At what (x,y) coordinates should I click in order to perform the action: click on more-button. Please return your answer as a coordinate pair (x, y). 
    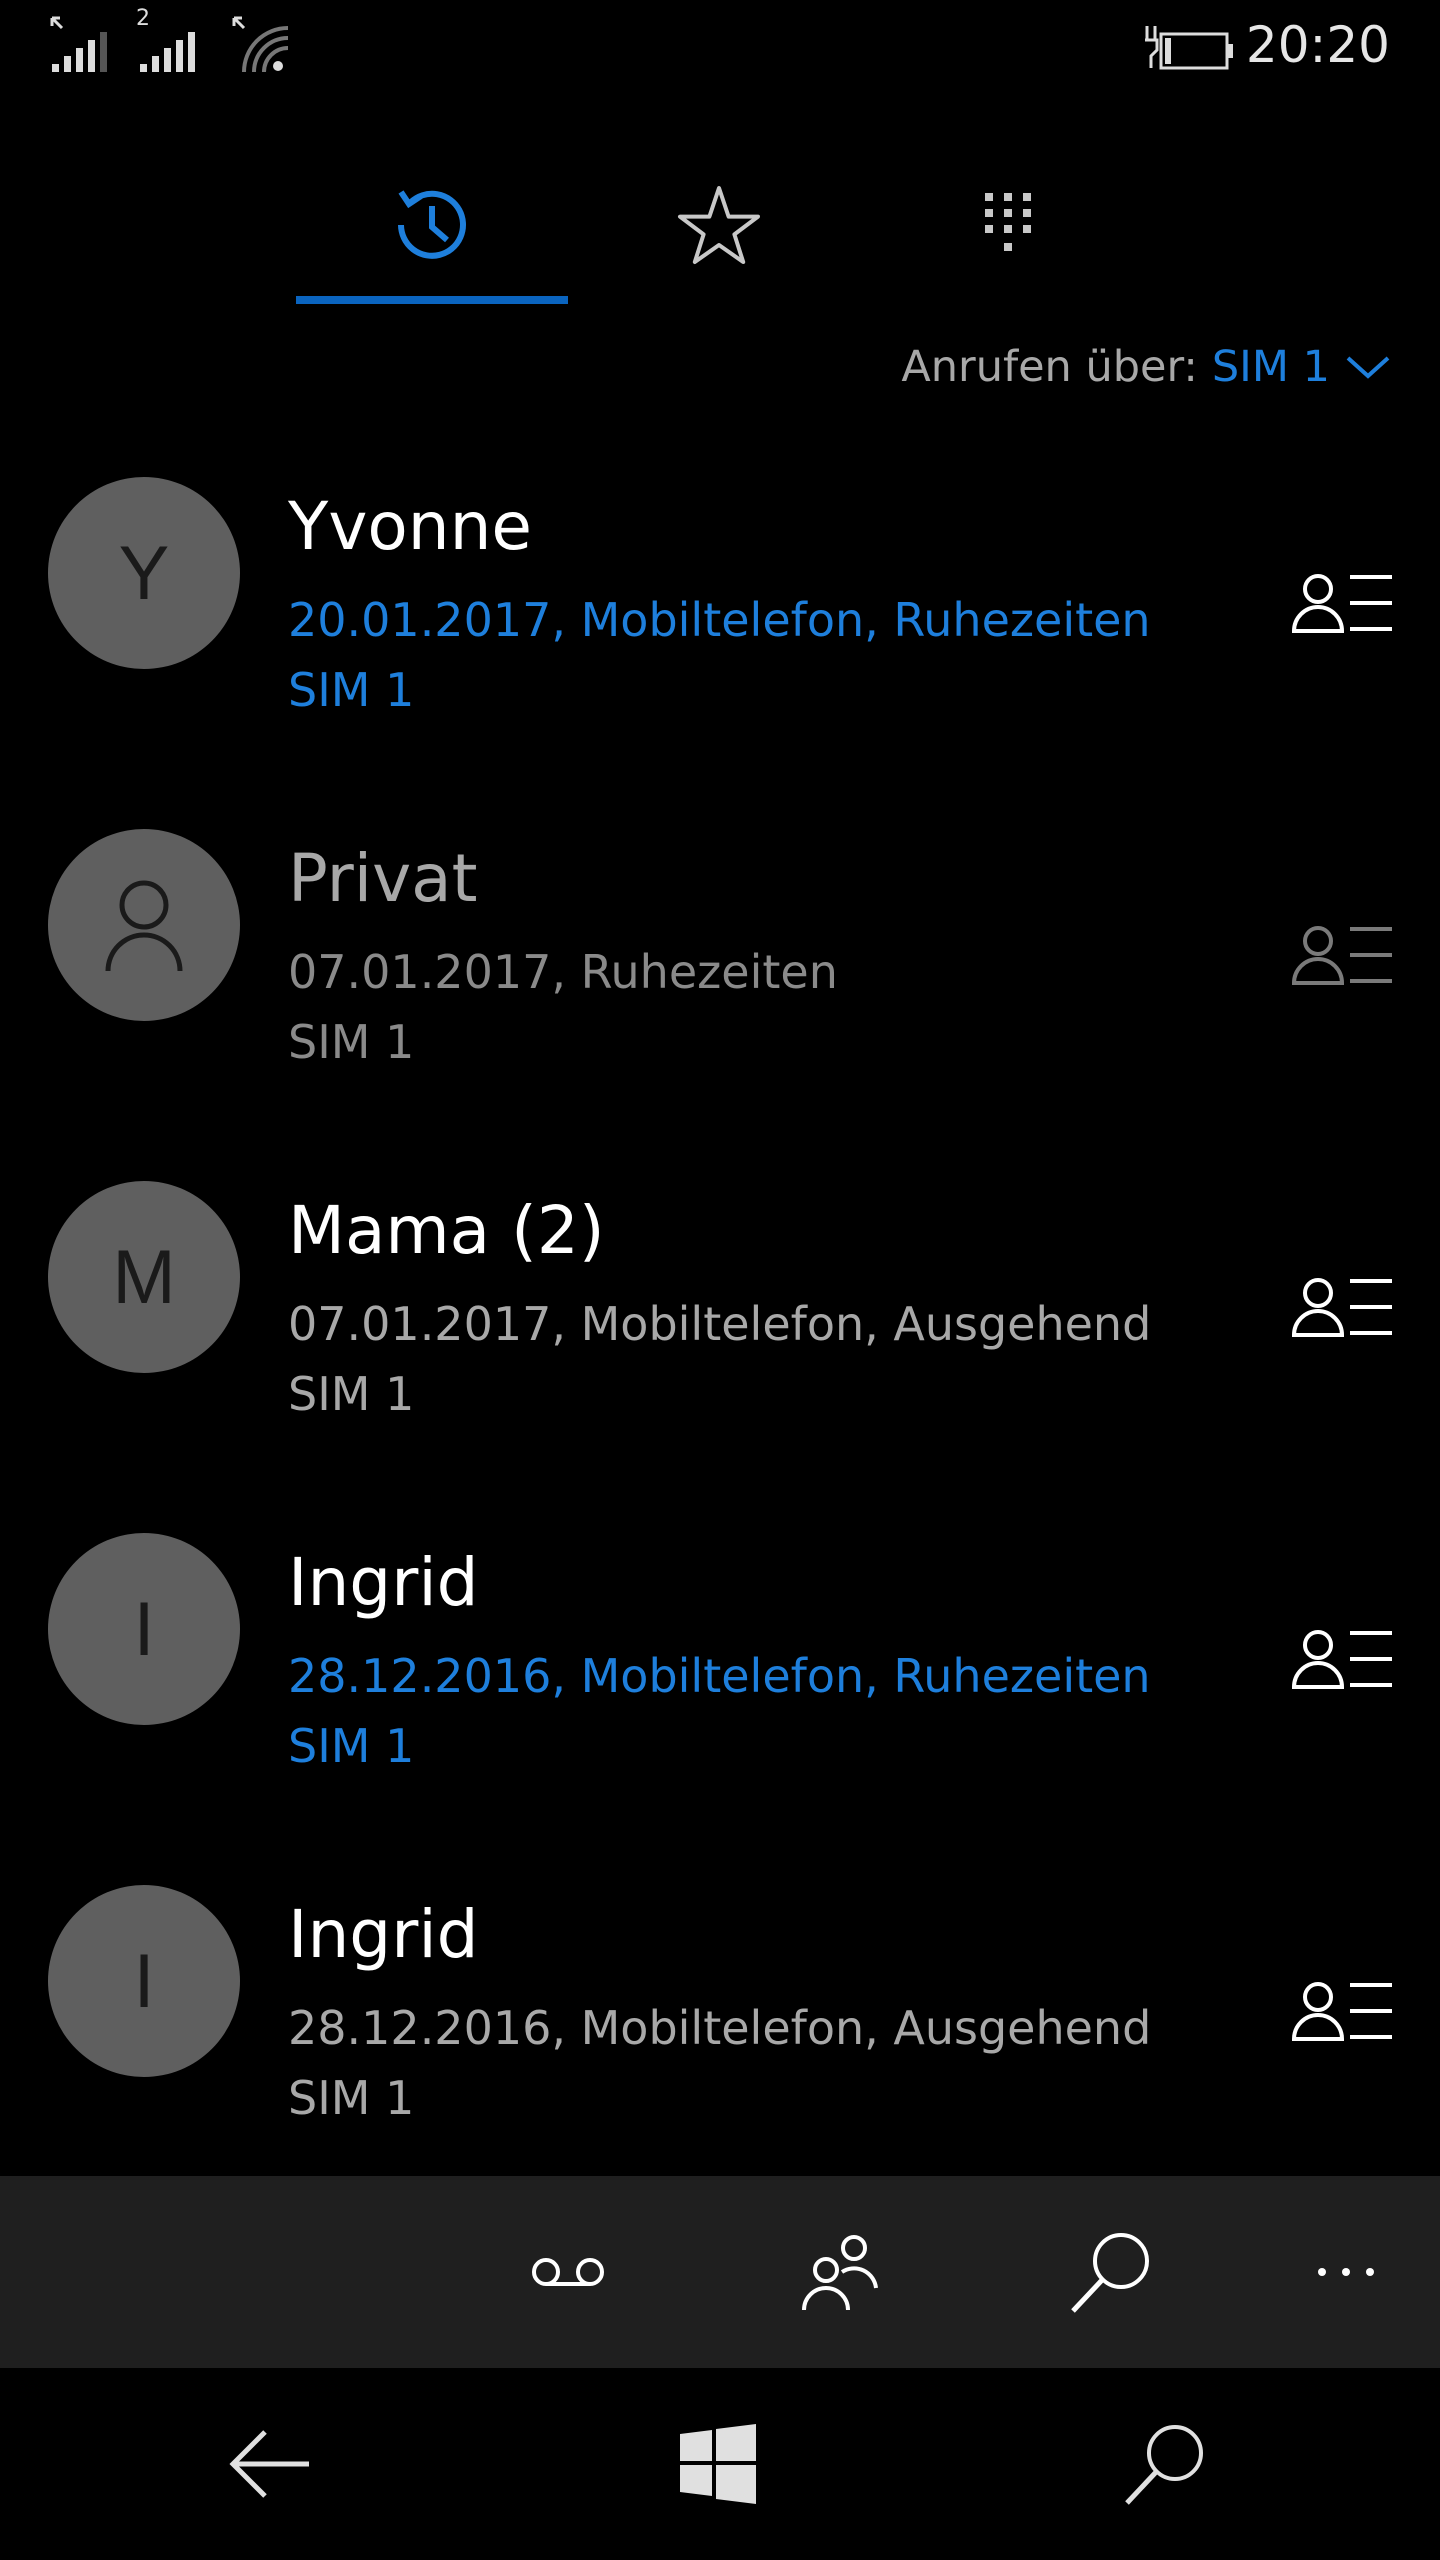
    Looking at the image, I should click on (1346, 2272).